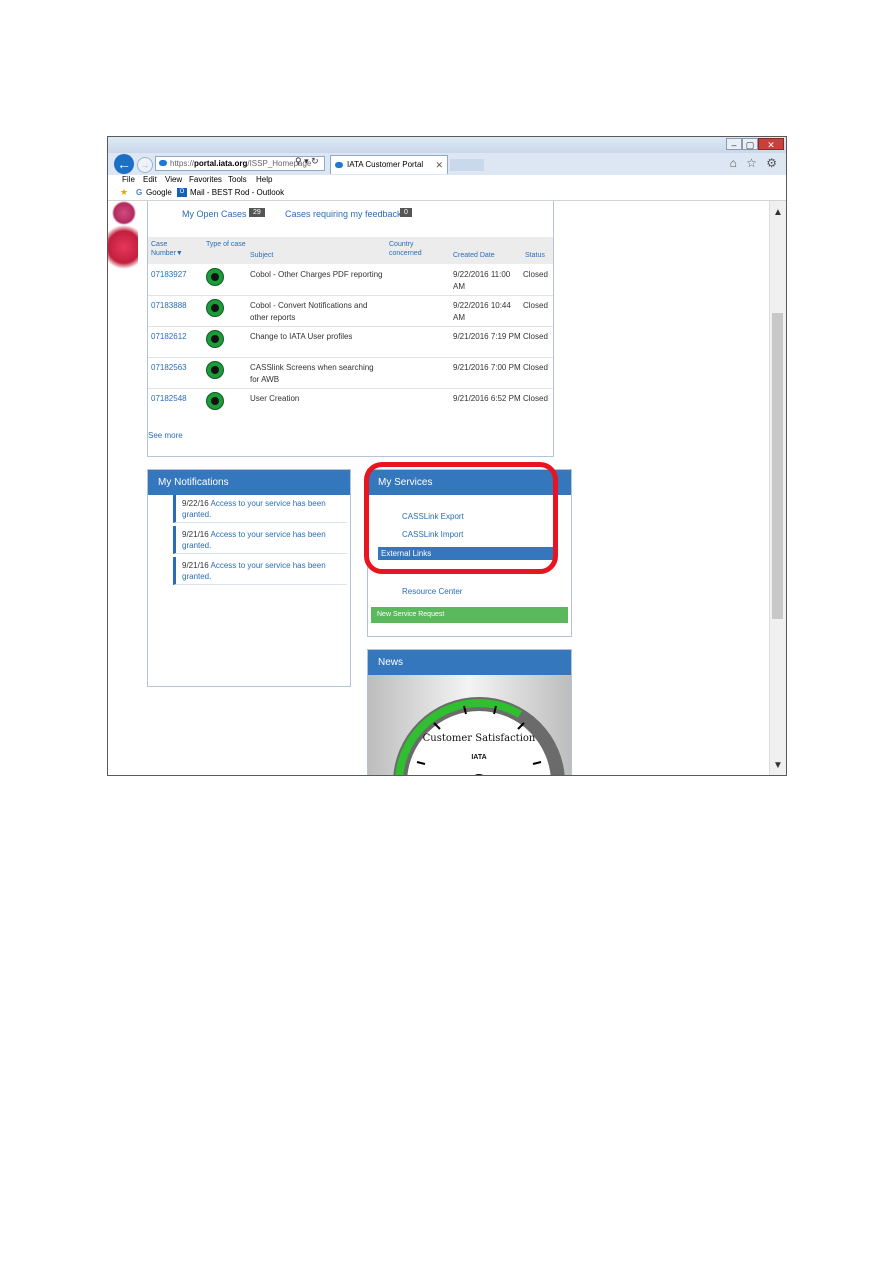 The height and width of the screenshot is (1263, 893). What do you see at coordinates (169, 337) in the screenshot?
I see `case-number-link: 07182612` at bounding box center [169, 337].